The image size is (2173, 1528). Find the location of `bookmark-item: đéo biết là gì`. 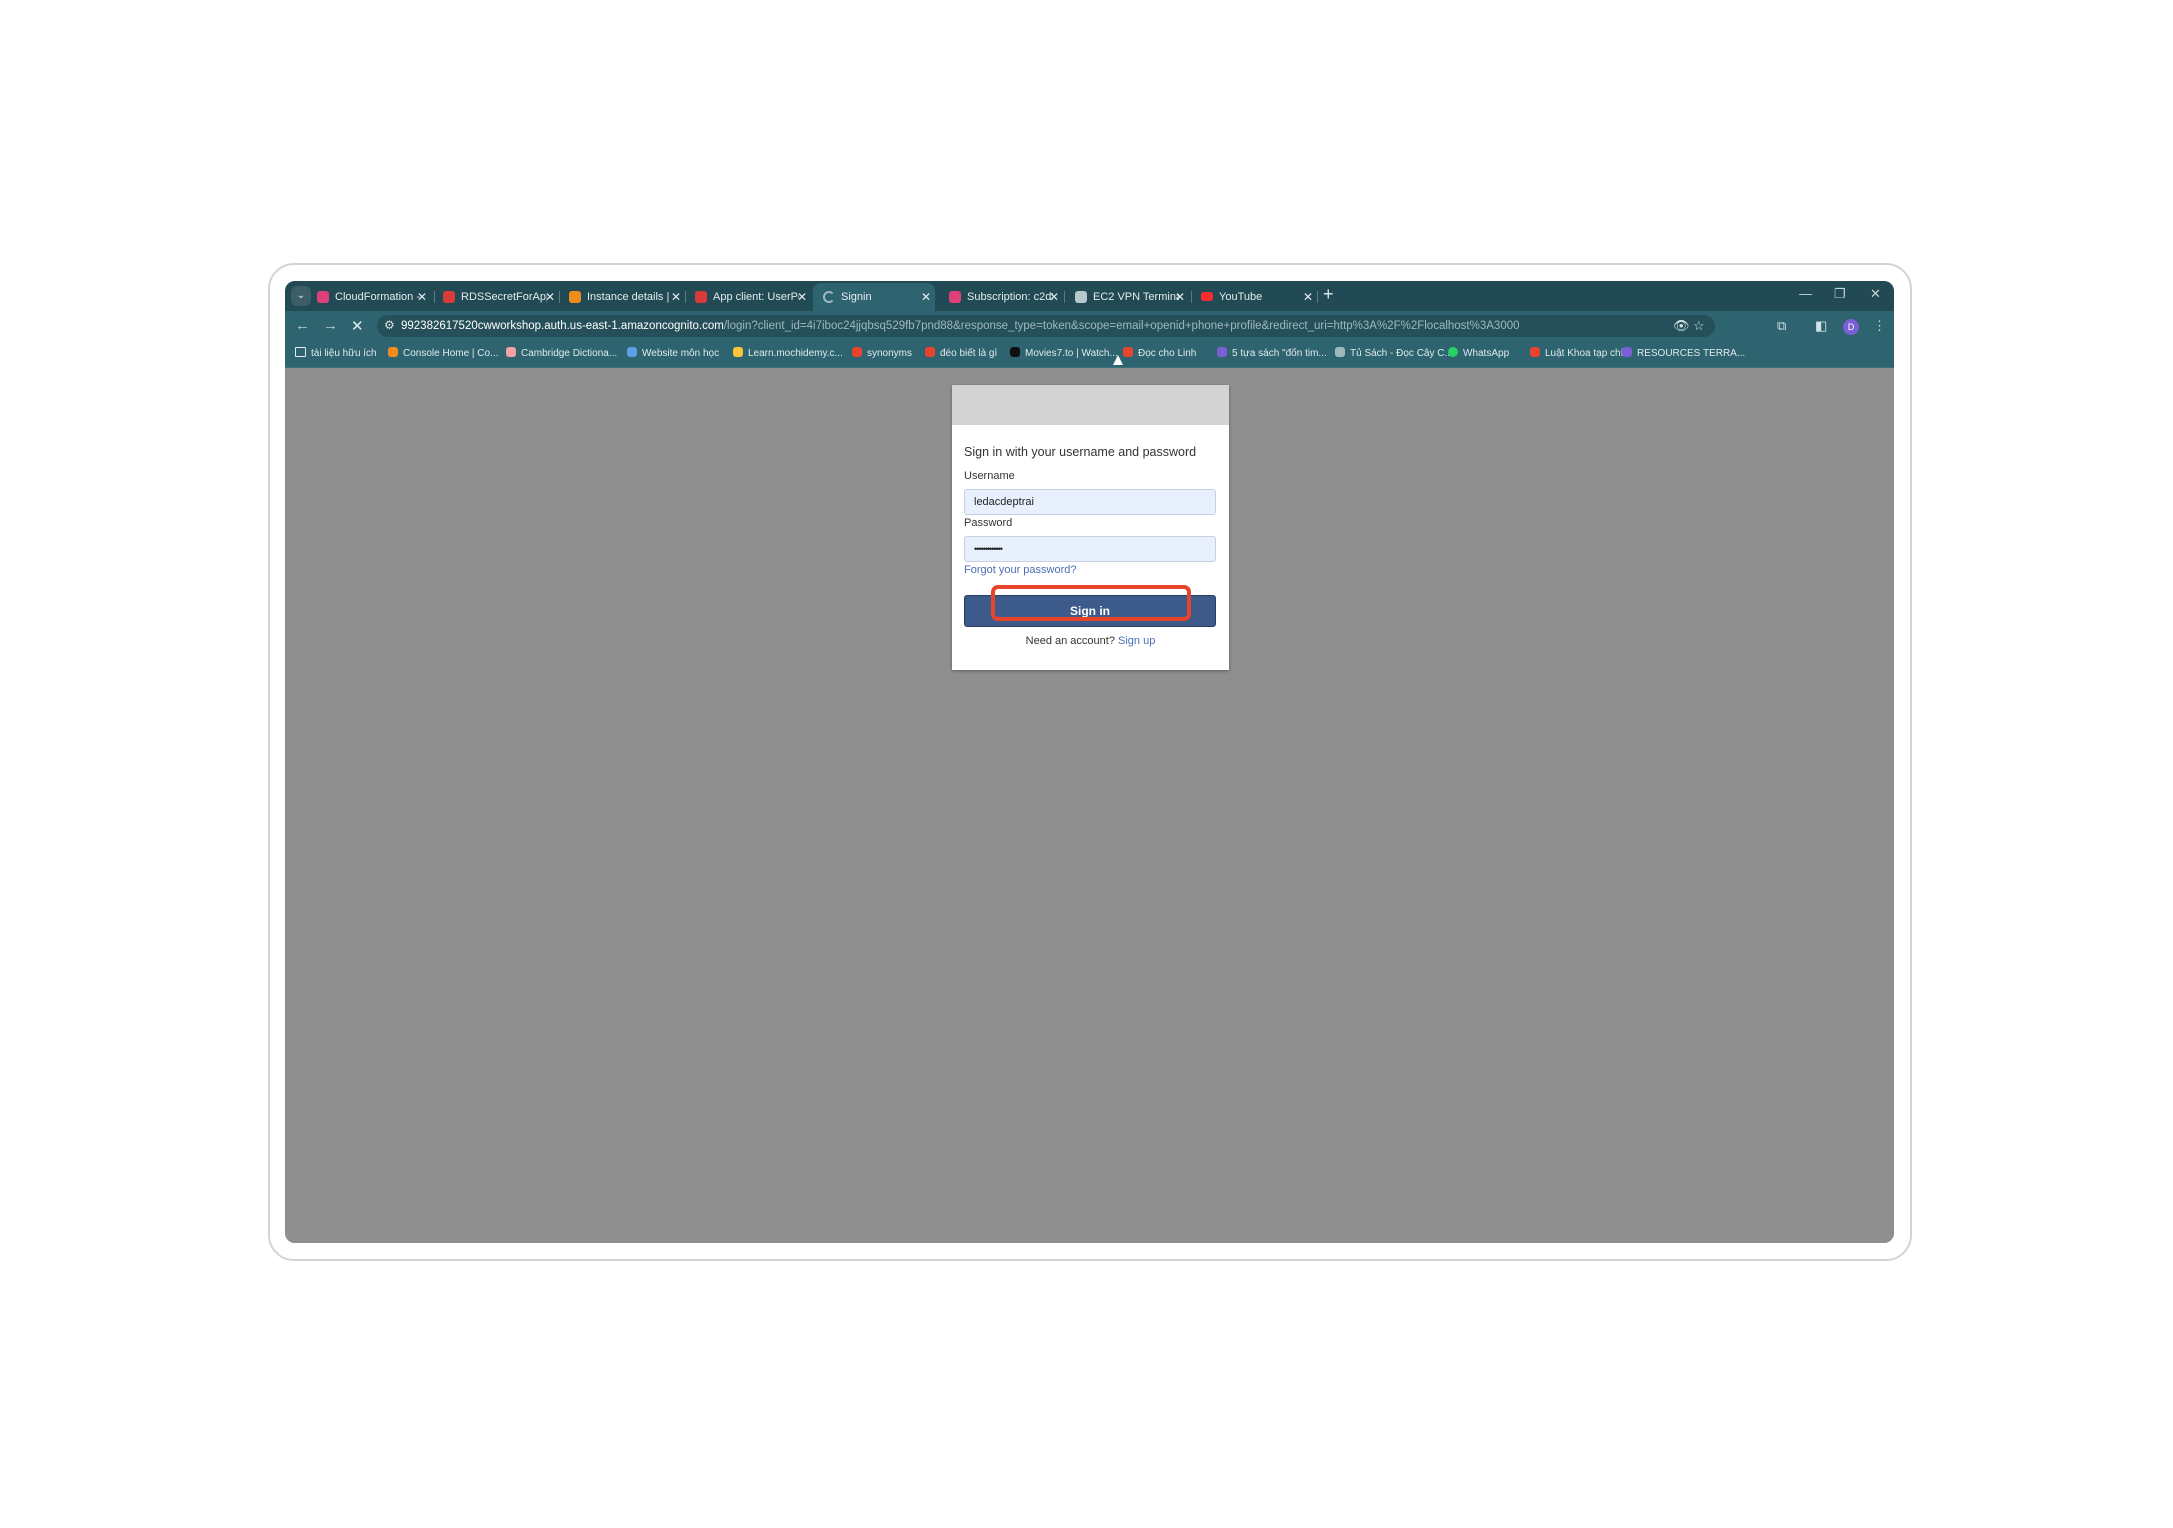

bookmark-item: đéo biết là gì is located at coordinates (961, 354).